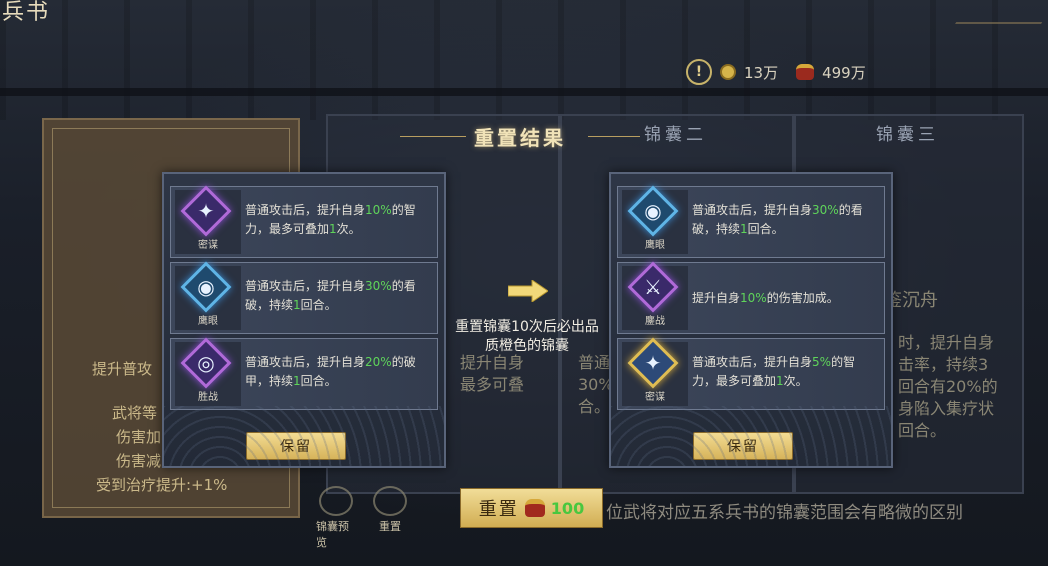 The image size is (1048, 566). What do you see at coordinates (208, 371) in the screenshot?
I see `victory-skill-icon: ◎ 胜战` at bounding box center [208, 371].